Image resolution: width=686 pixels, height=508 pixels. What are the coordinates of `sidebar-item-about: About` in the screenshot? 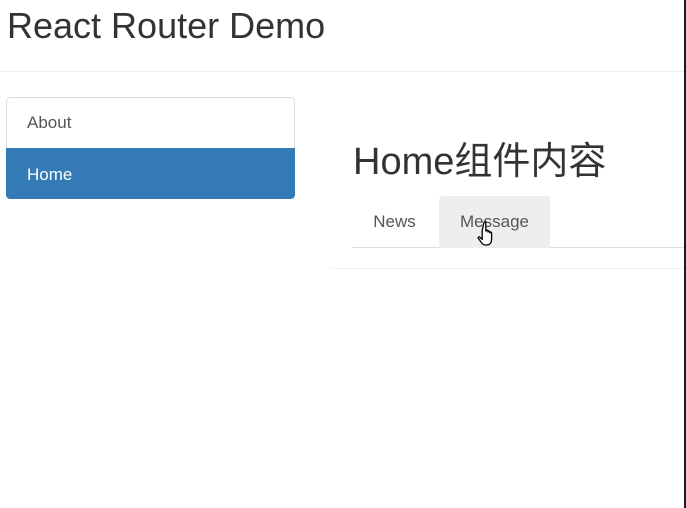 It's located at (150, 122).